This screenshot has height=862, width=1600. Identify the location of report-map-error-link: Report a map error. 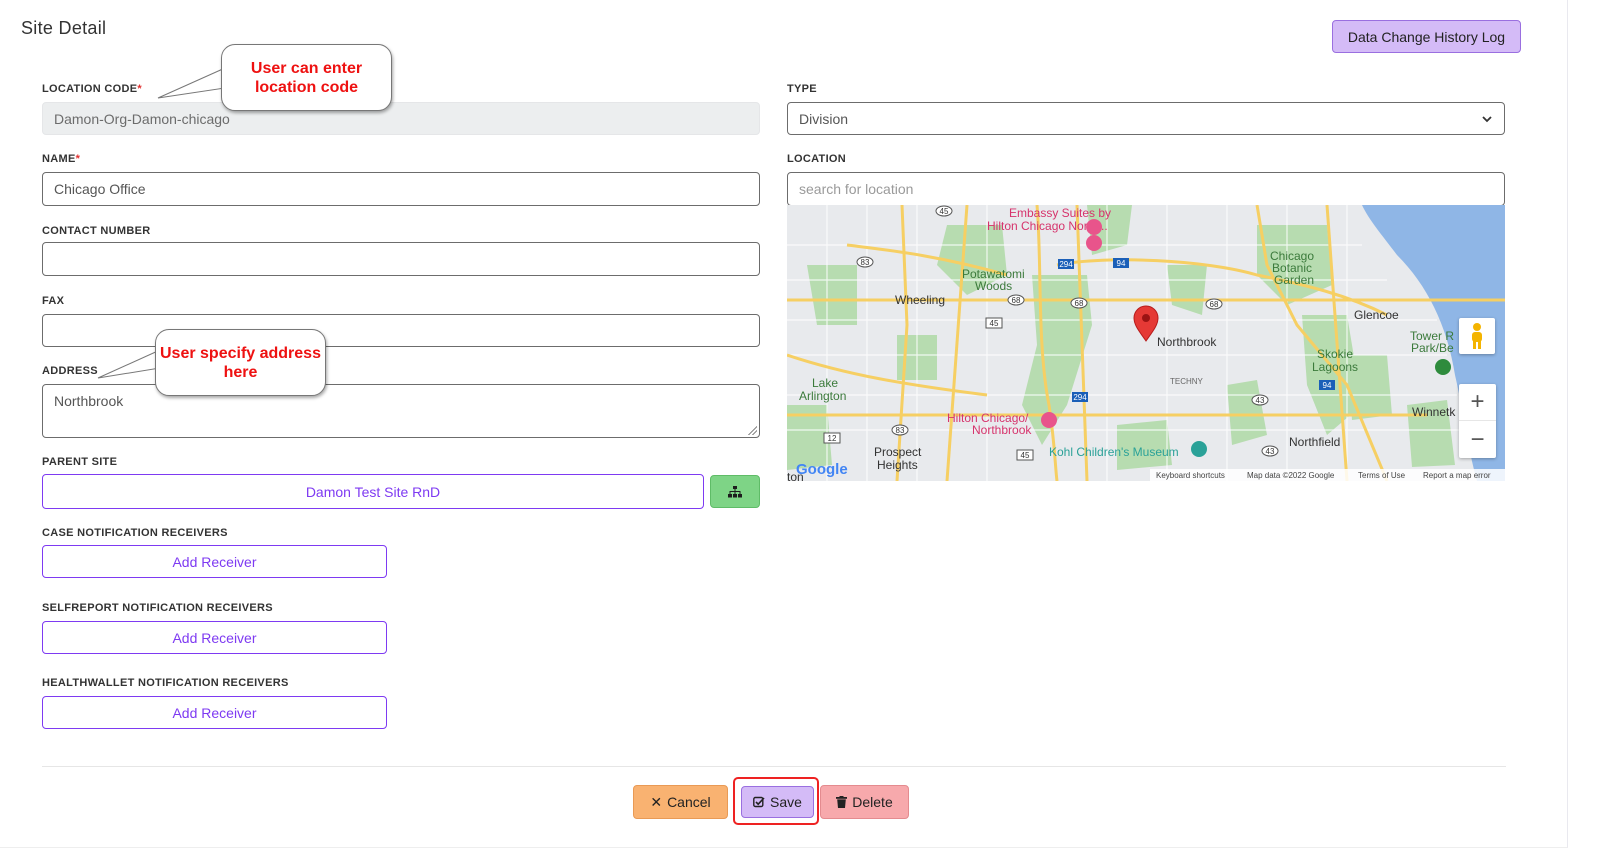
(1457, 475).